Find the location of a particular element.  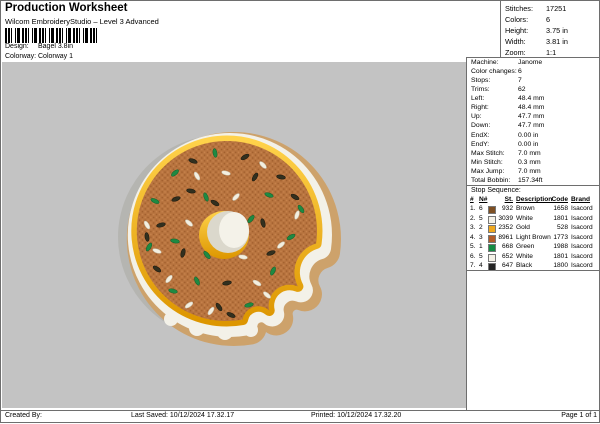

machine-row-label: Up: is located at coordinates (476, 117).